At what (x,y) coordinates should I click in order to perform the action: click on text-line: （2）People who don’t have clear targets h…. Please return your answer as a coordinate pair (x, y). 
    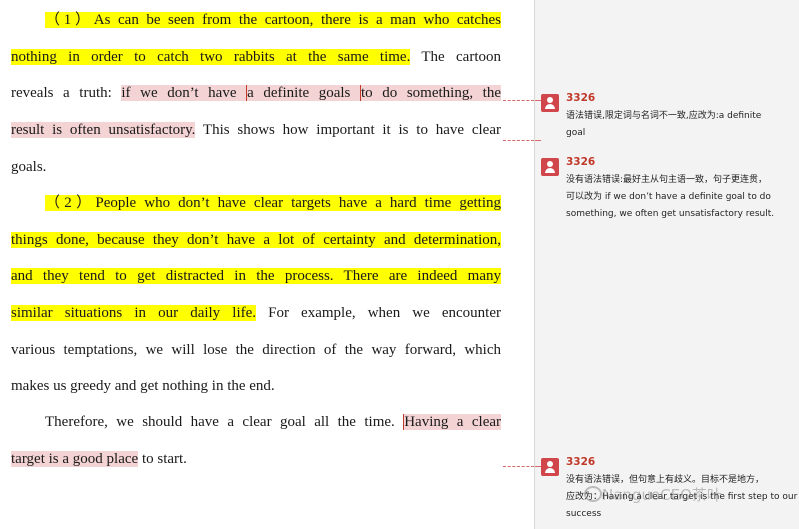
    Looking at the image, I should click on (256, 203).